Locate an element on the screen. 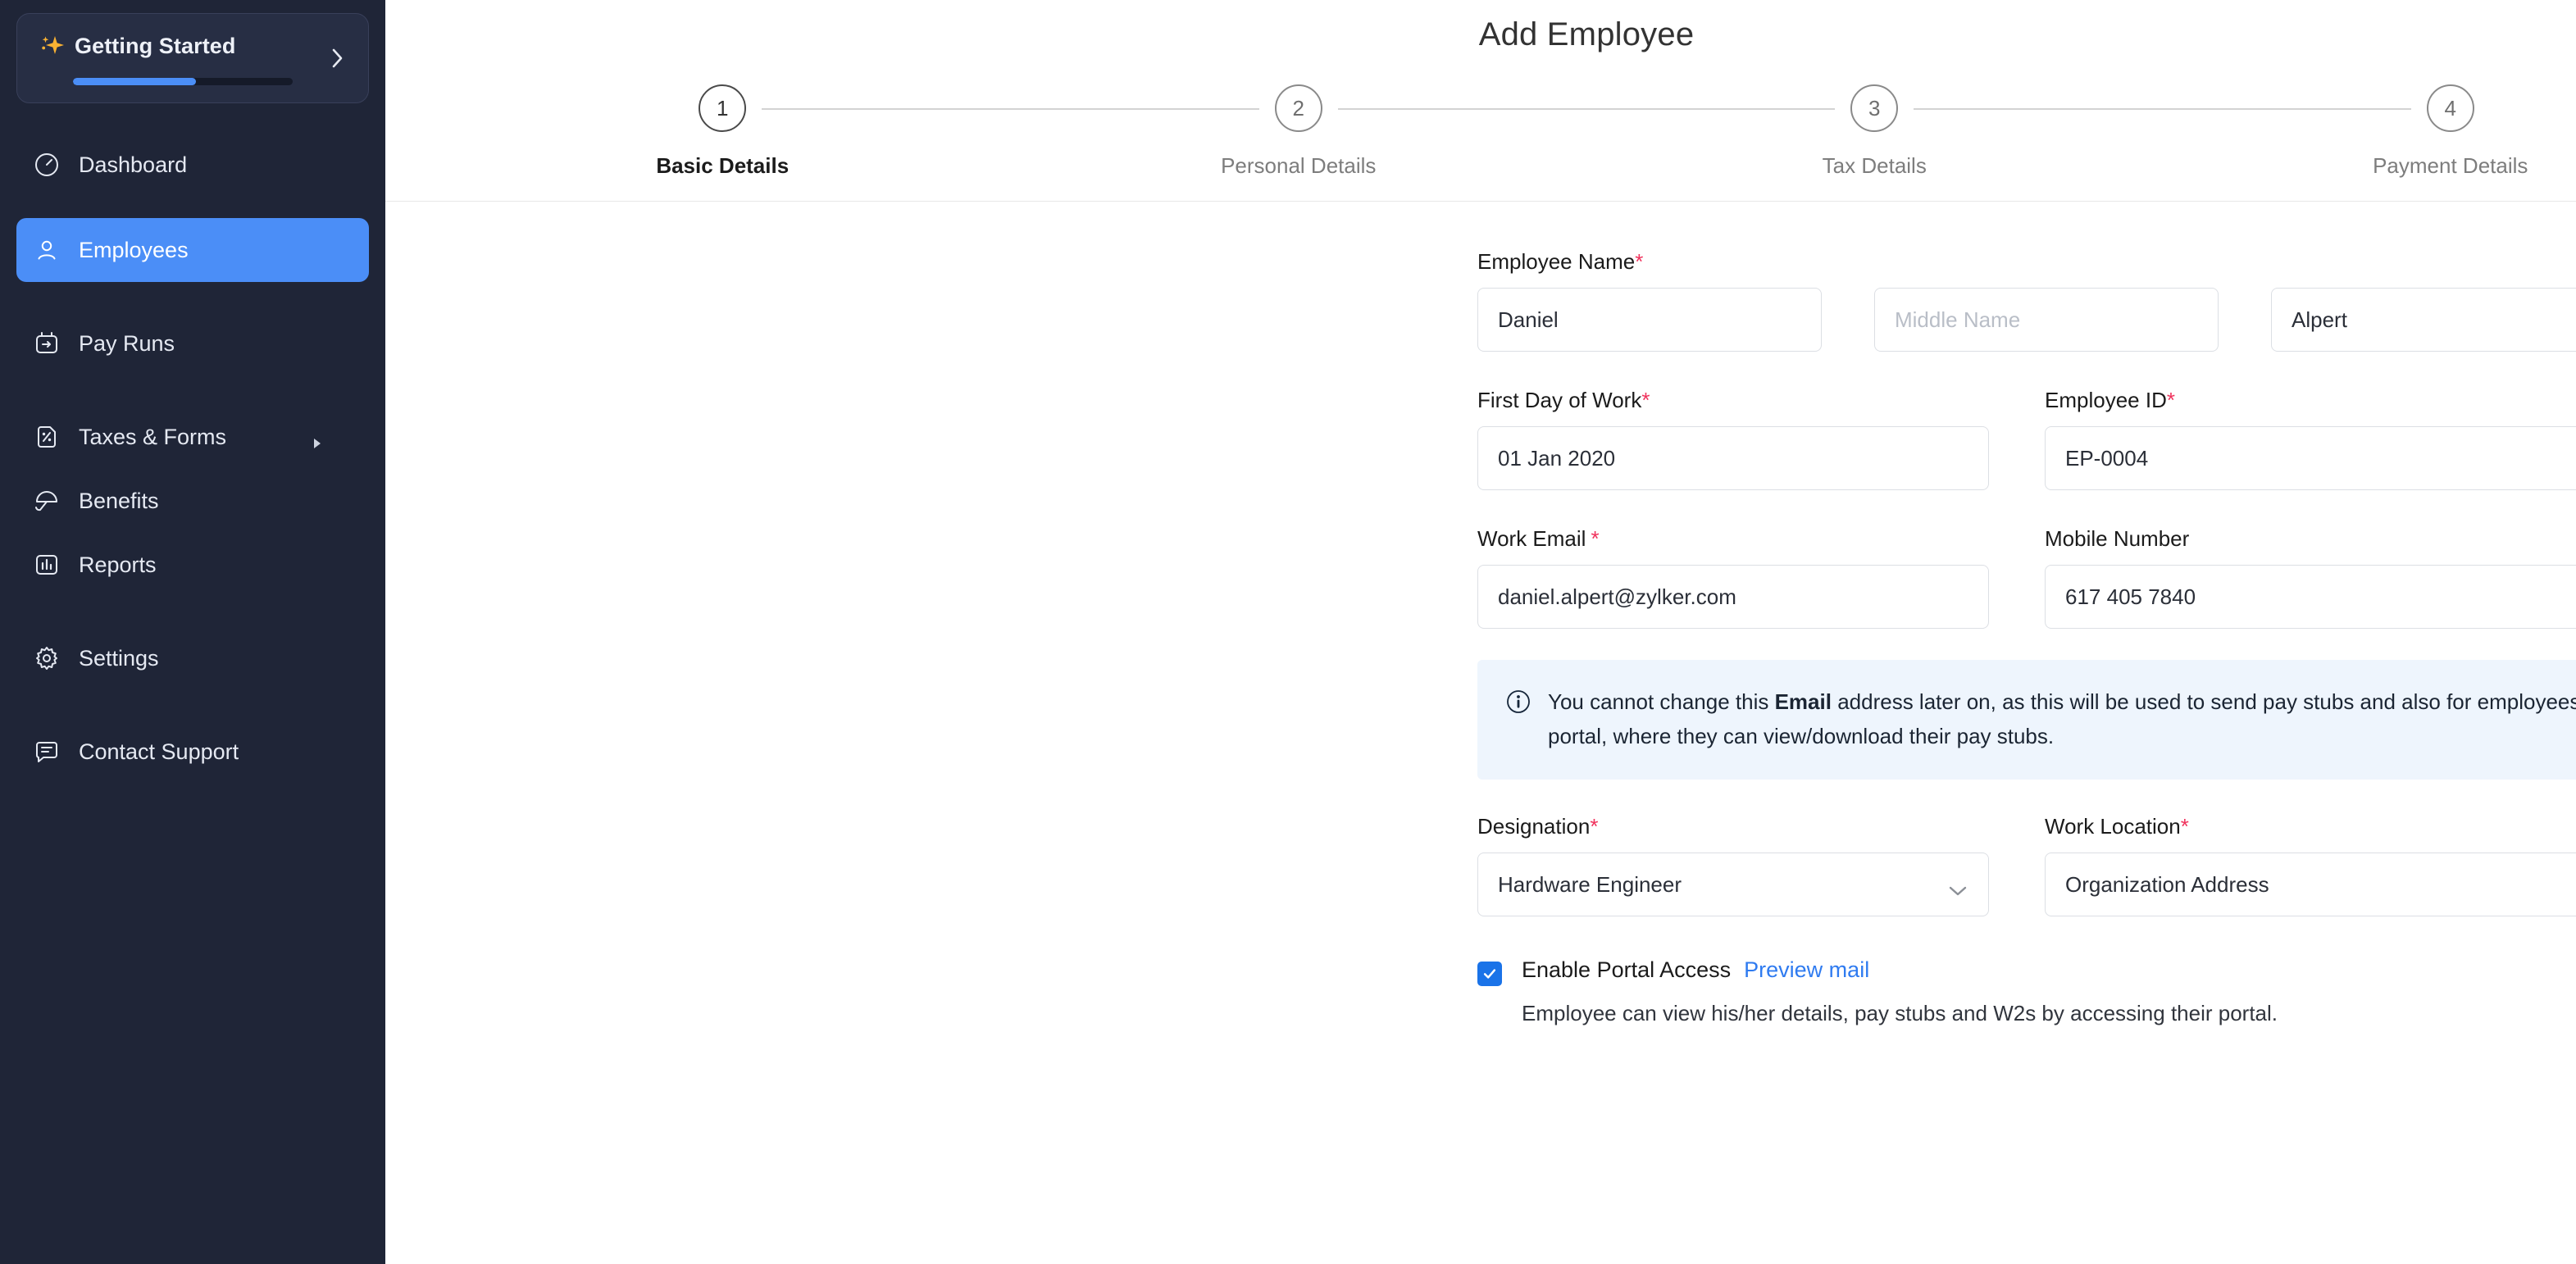 This screenshot has width=2576, height=1264. chevron-down-icon is located at coordinates (1958, 887).